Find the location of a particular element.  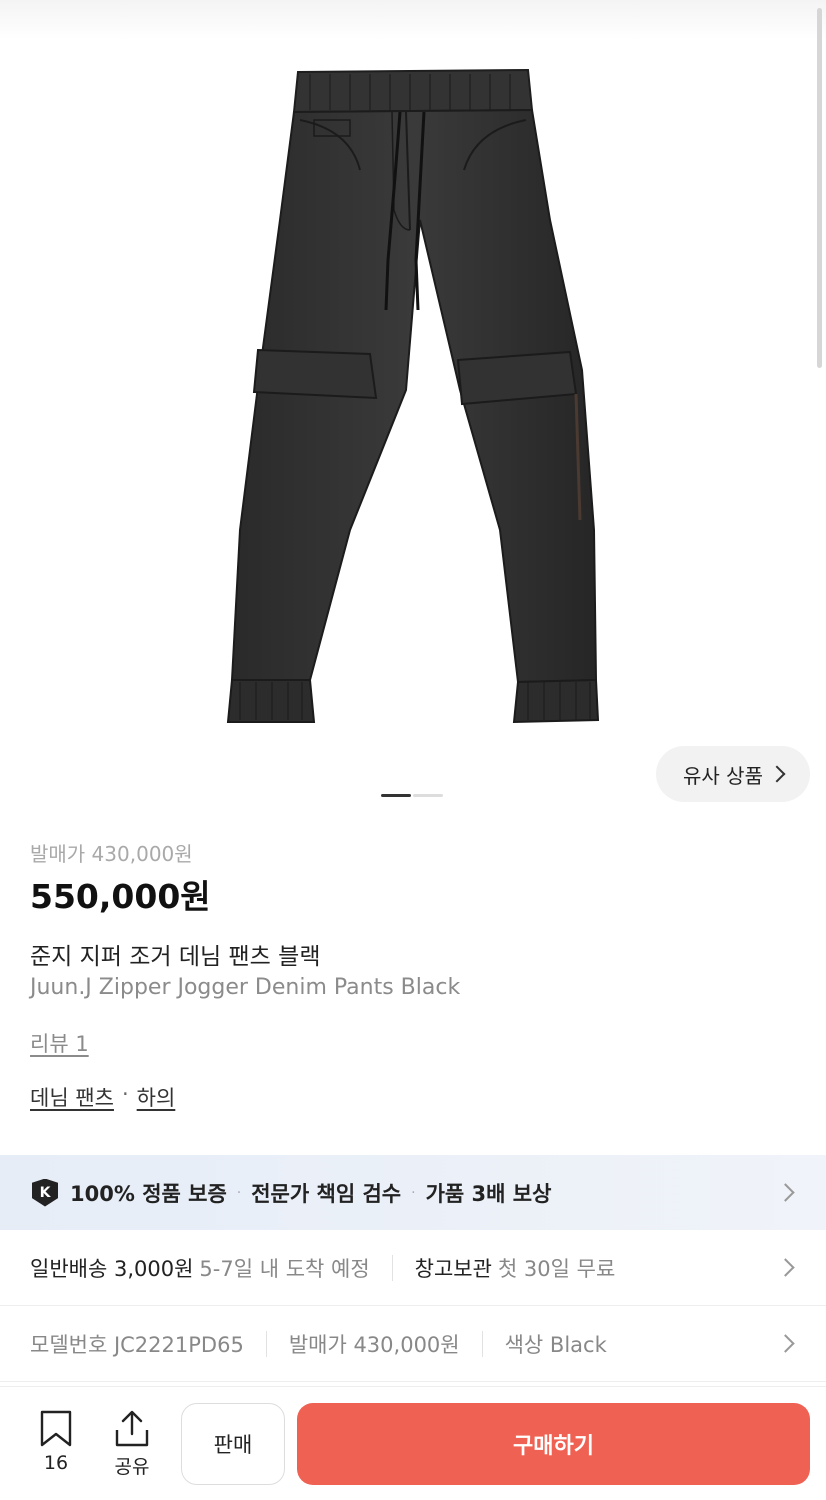

product-name-english: Juun.J Zipper Jogger Denim Pants Black is located at coordinates (245, 987).